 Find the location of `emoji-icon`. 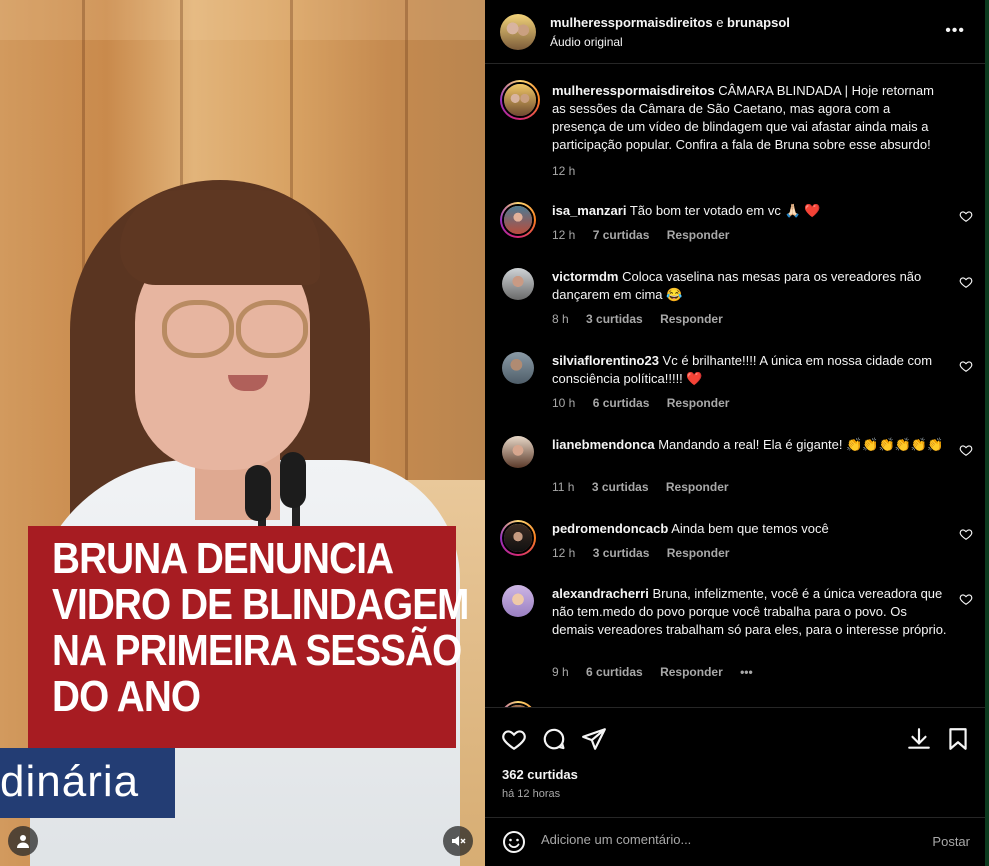

emoji-icon is located at coordinates (514, 842).